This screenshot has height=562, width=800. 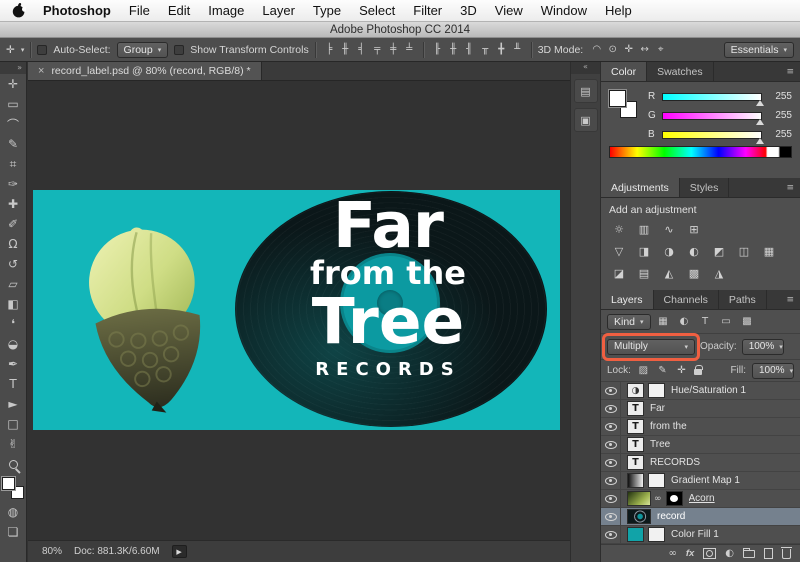 What do you see at coordinates (663, 321) in the screenshot?
I see `filter-pixel-layers-icon: ▦` at bounding box center [663, 321].